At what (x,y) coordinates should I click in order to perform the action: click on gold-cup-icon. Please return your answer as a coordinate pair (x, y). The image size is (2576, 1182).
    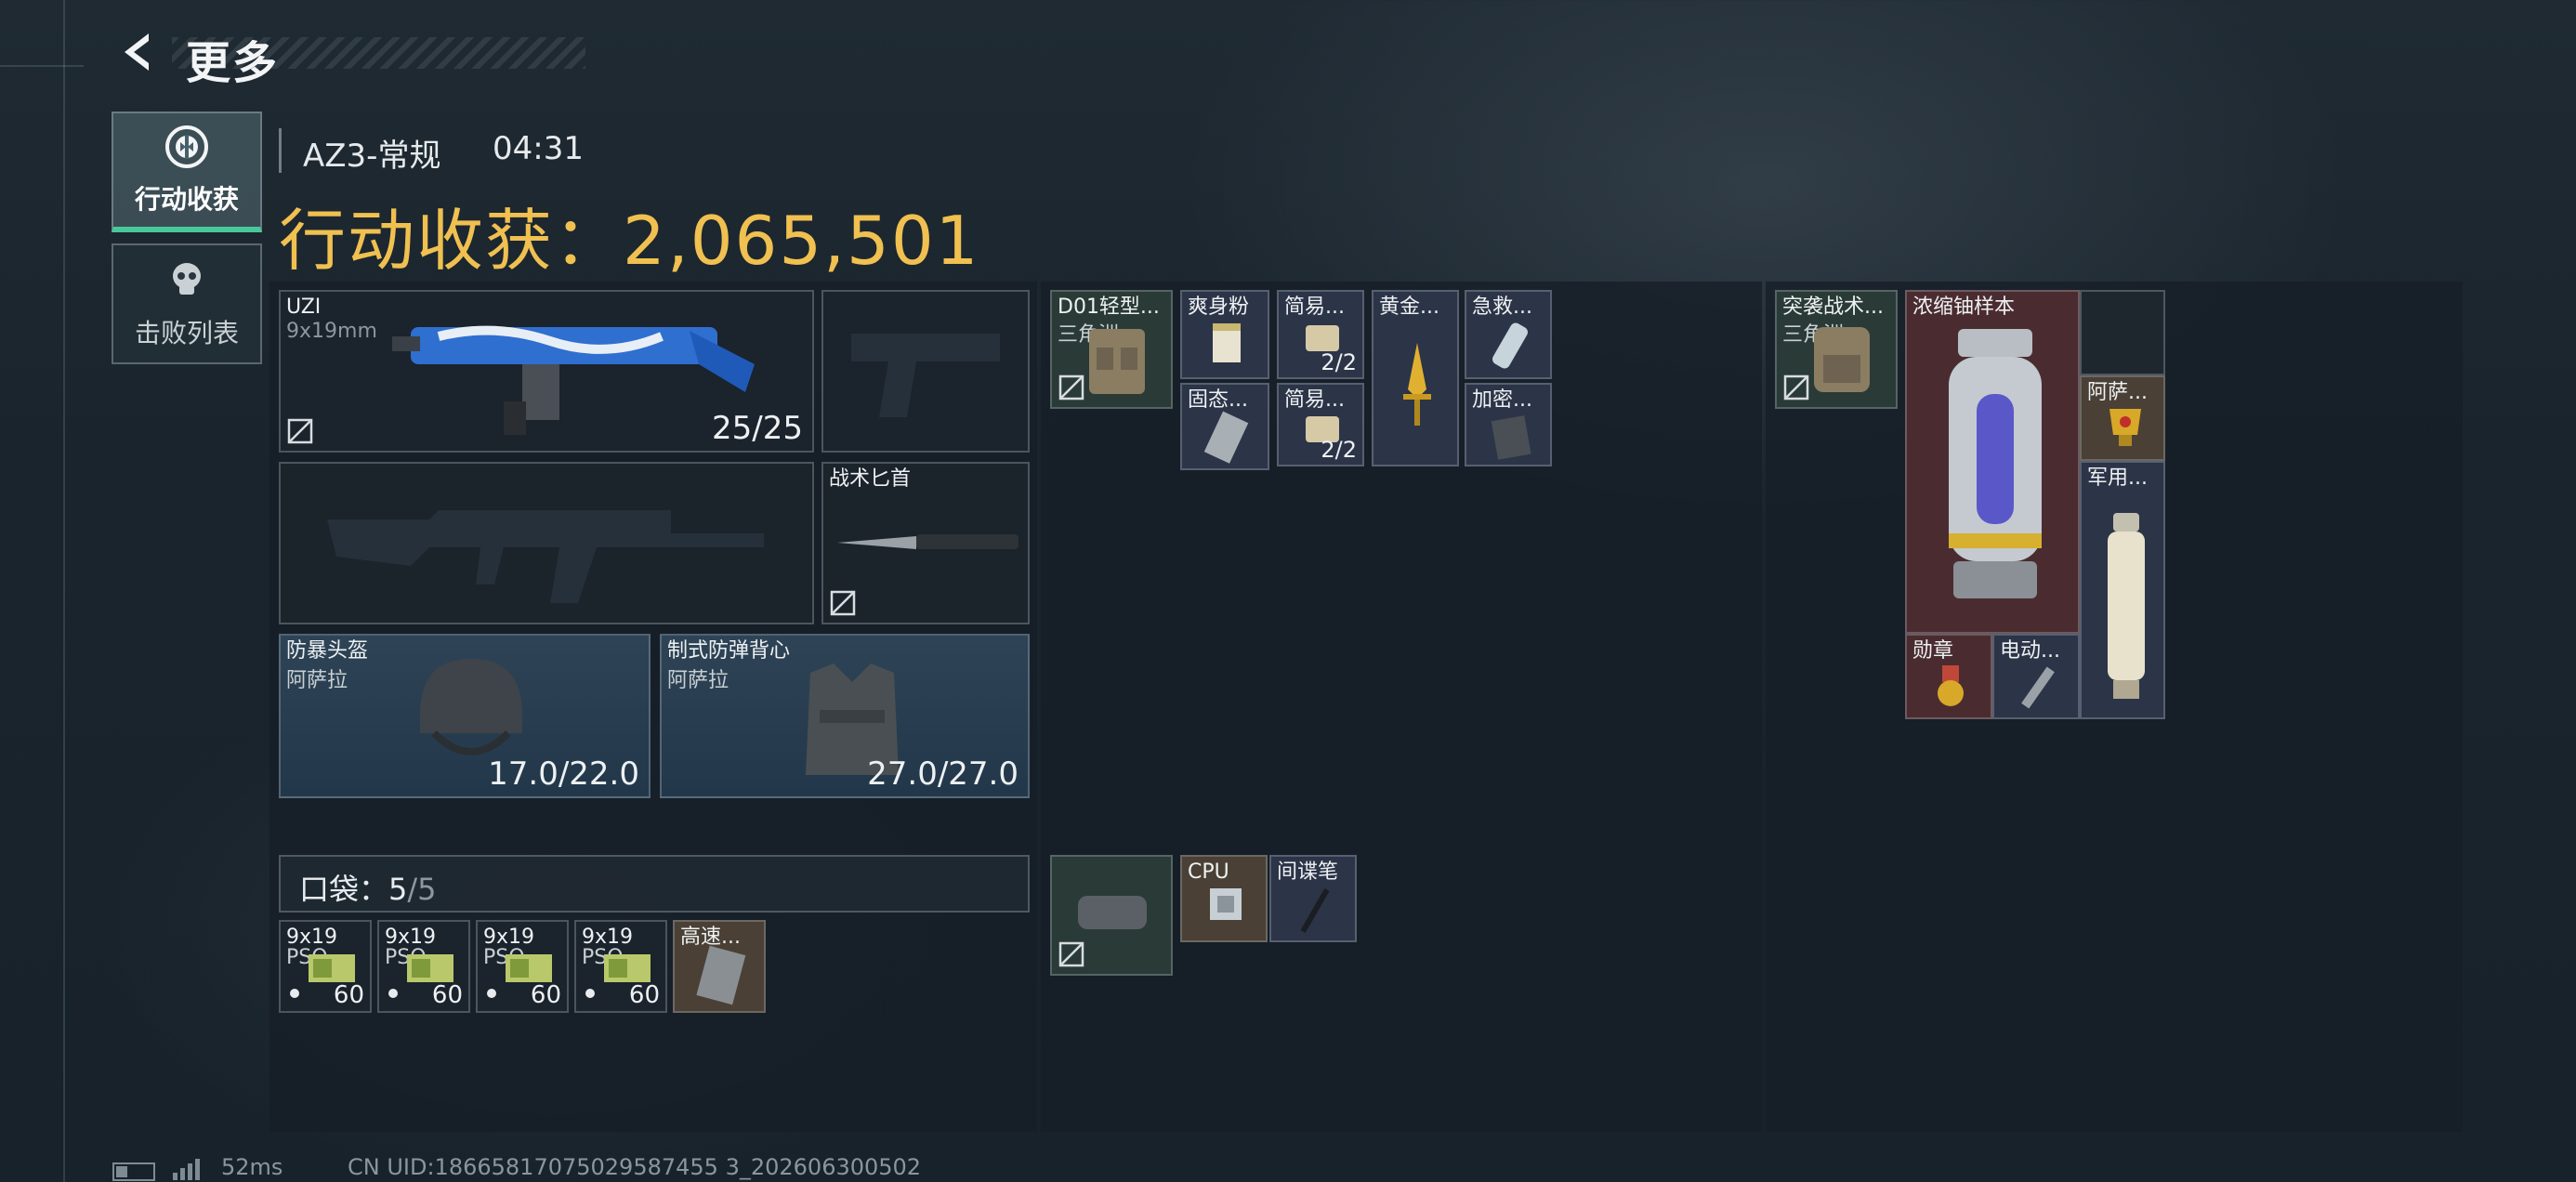
    Looking at the image, I should click on (2125, 427).